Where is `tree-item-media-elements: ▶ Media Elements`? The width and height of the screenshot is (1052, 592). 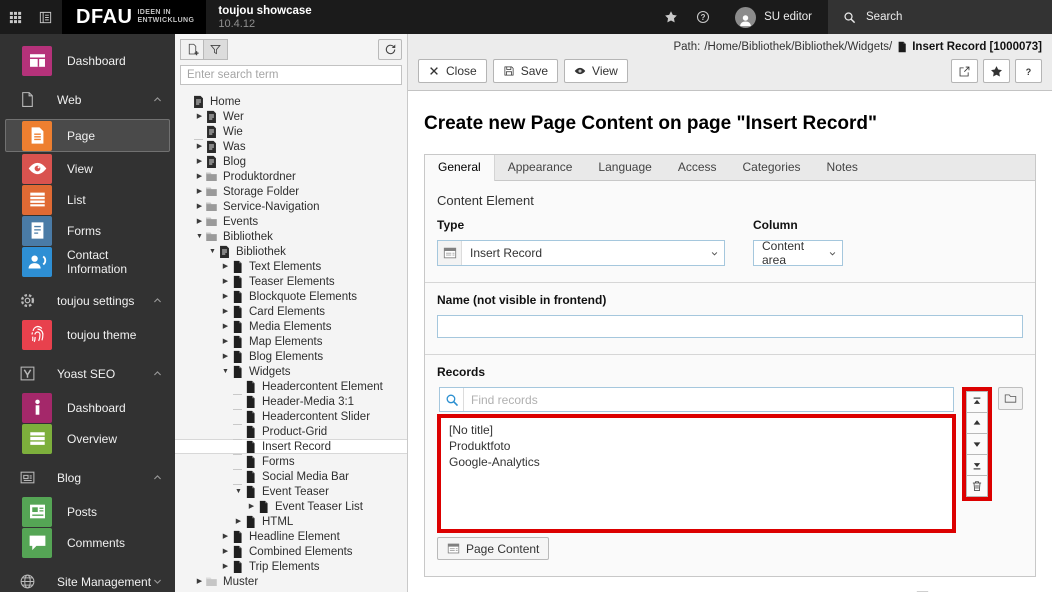
tree-item-media-elements: ▶ Media Elements is located at coordinates (291, 326).